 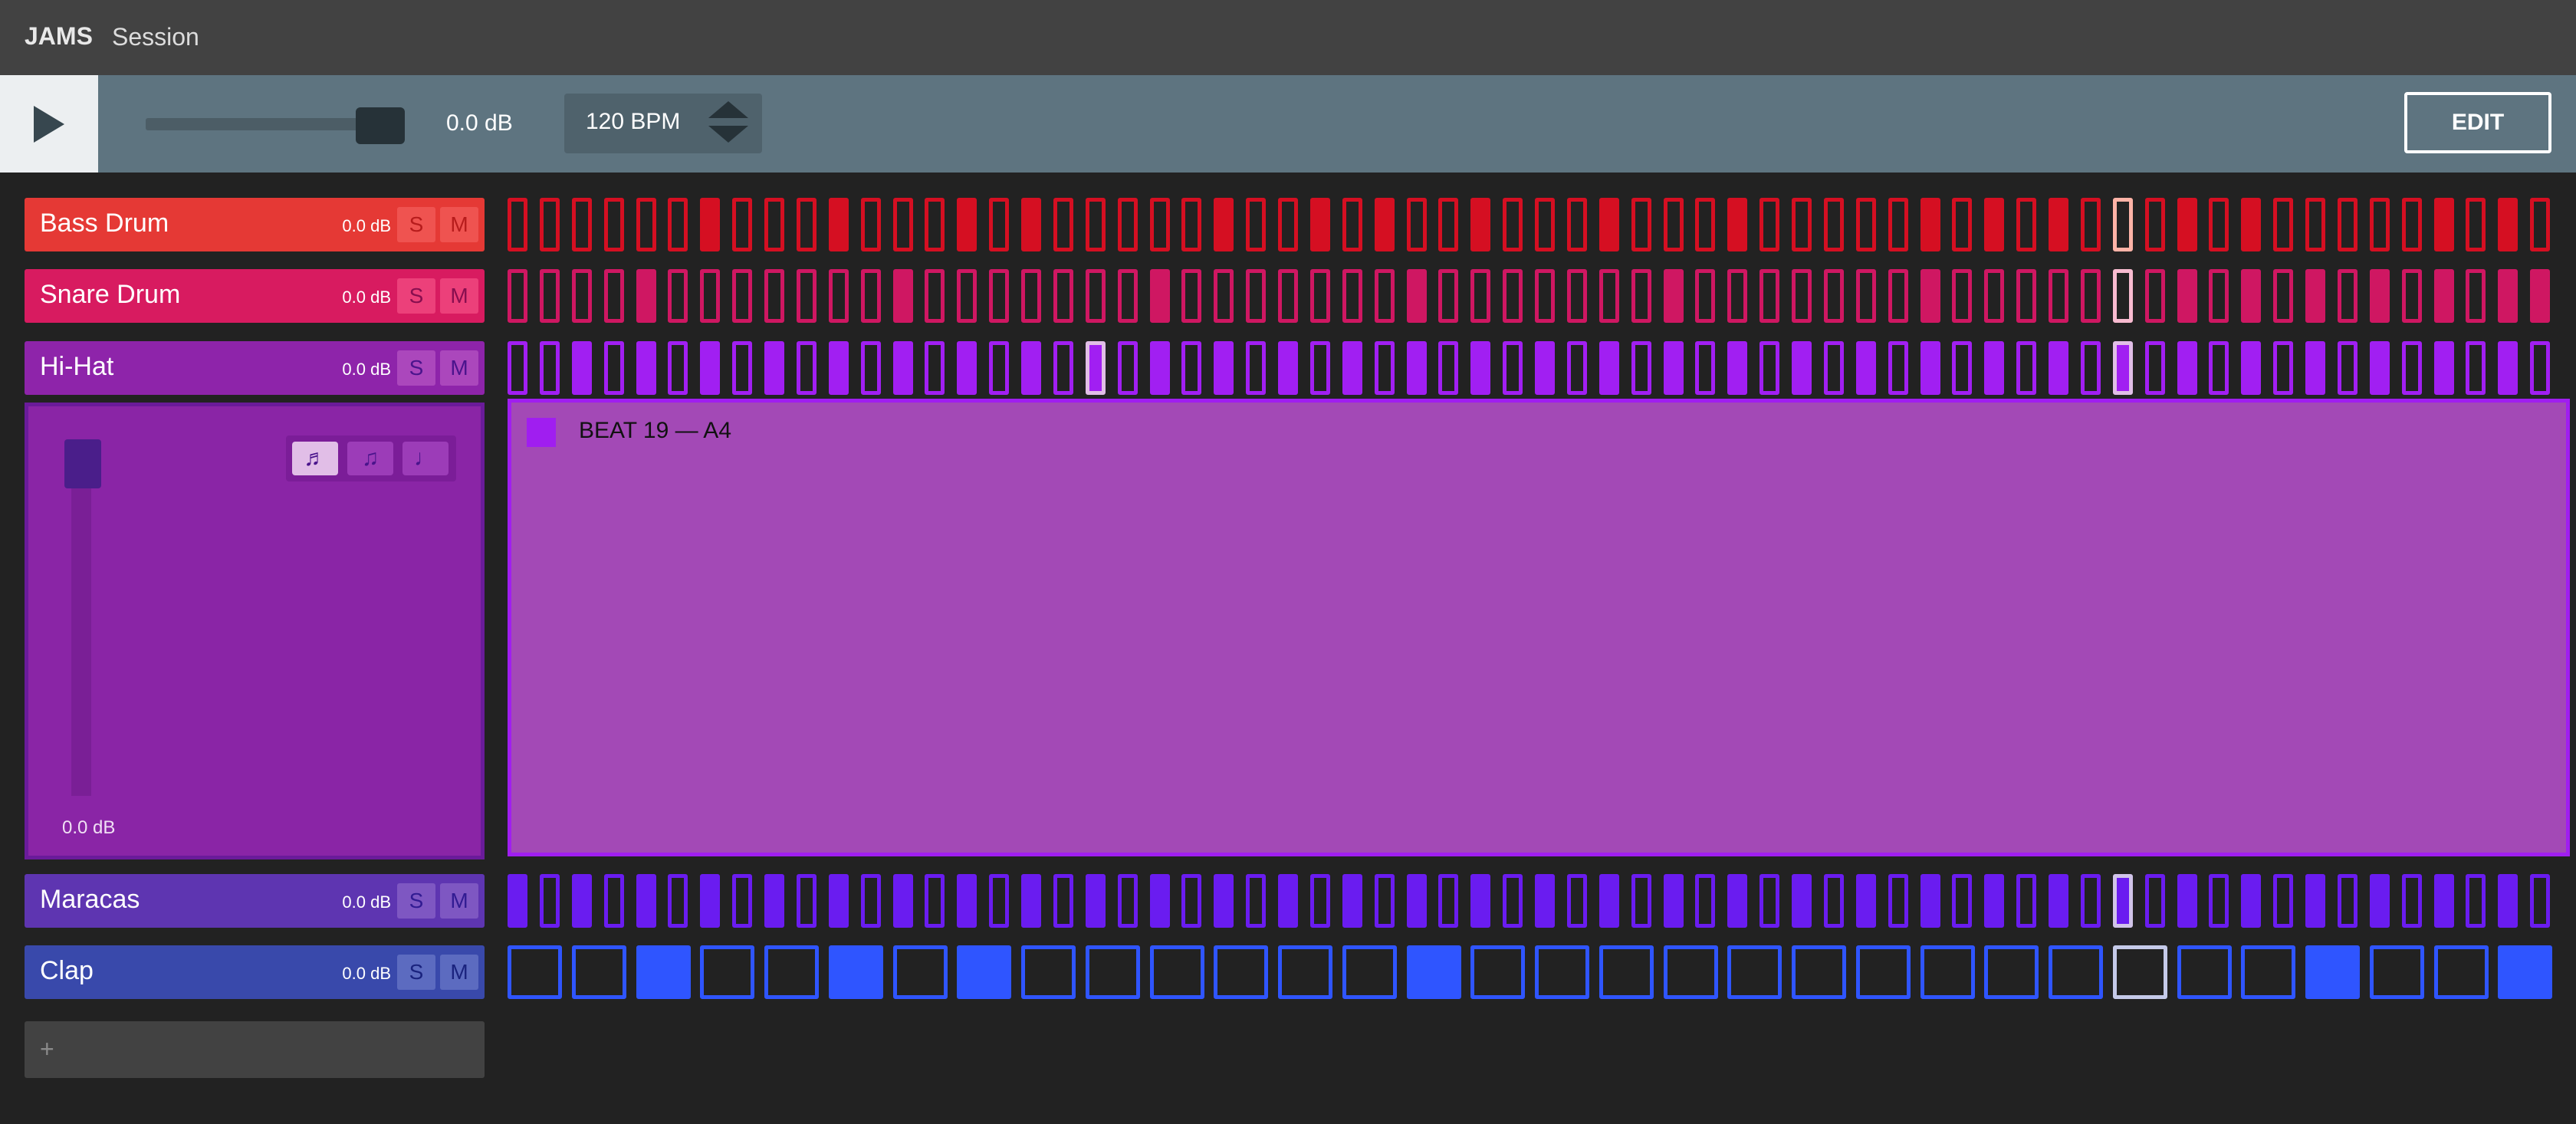 I want to click on bpm-decrease-icon, so click(x=728, y=134).